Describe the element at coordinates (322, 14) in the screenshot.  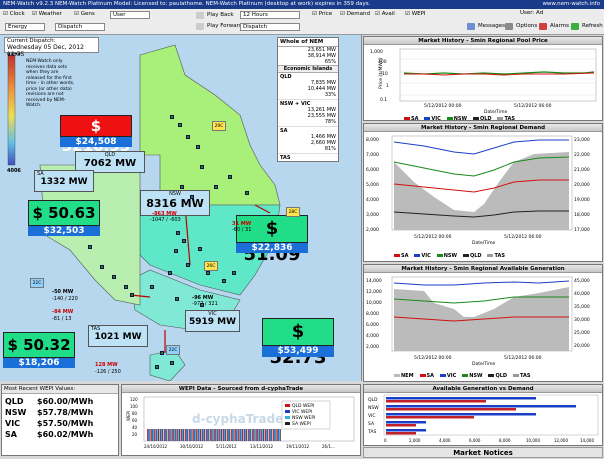
I see `tab-price: ☑ Price` at that location.